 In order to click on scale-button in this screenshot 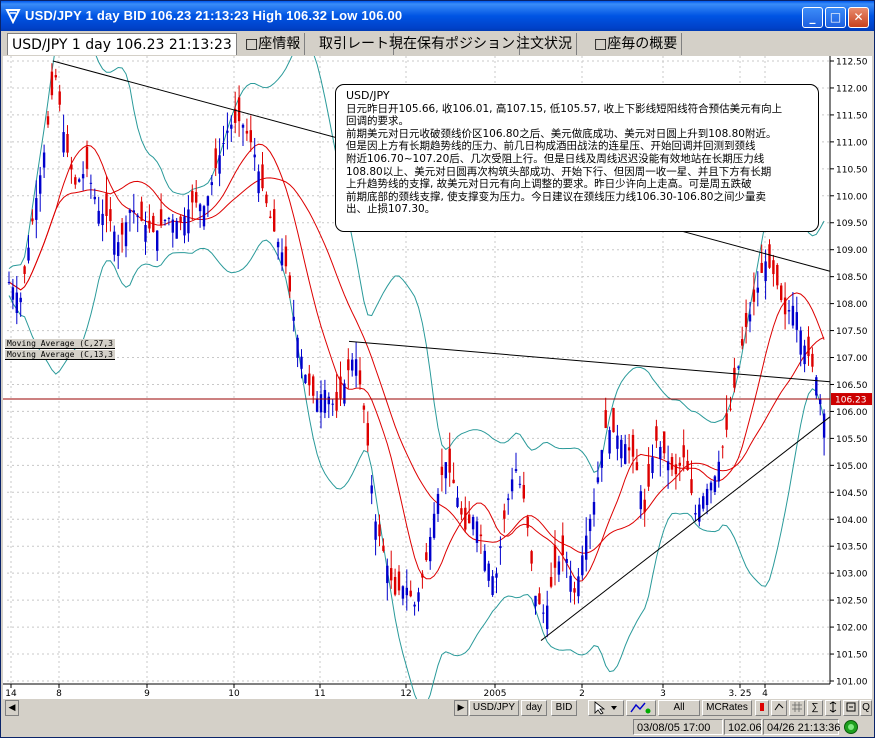, I will do `click(833, 708)`.